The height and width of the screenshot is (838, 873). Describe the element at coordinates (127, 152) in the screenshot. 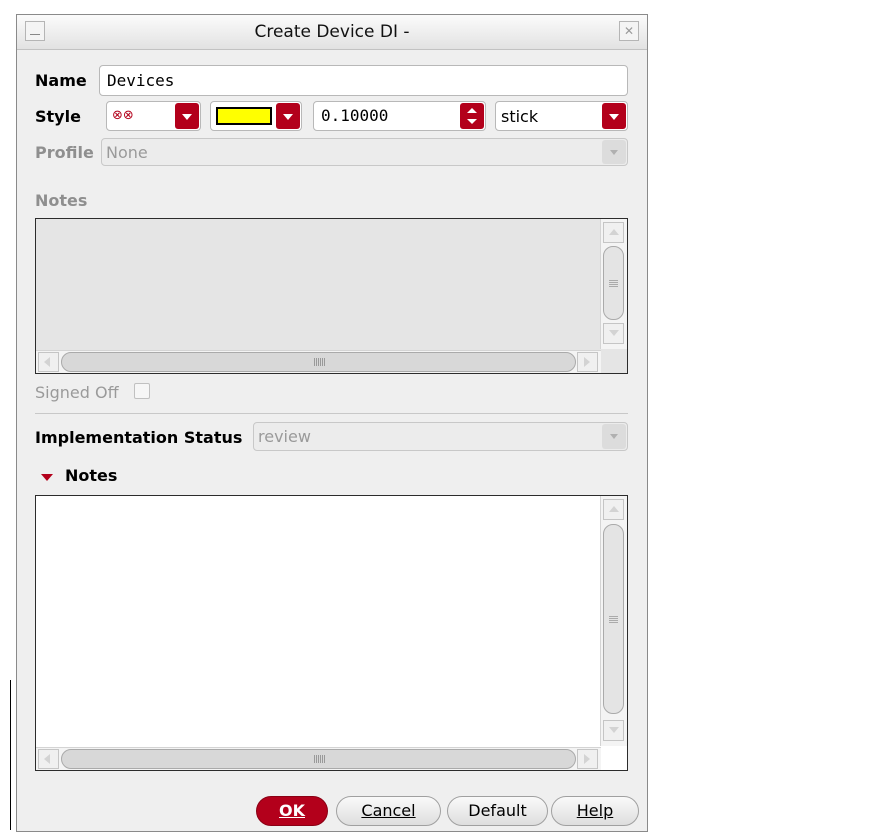

I see `profile-value: None` at that location.